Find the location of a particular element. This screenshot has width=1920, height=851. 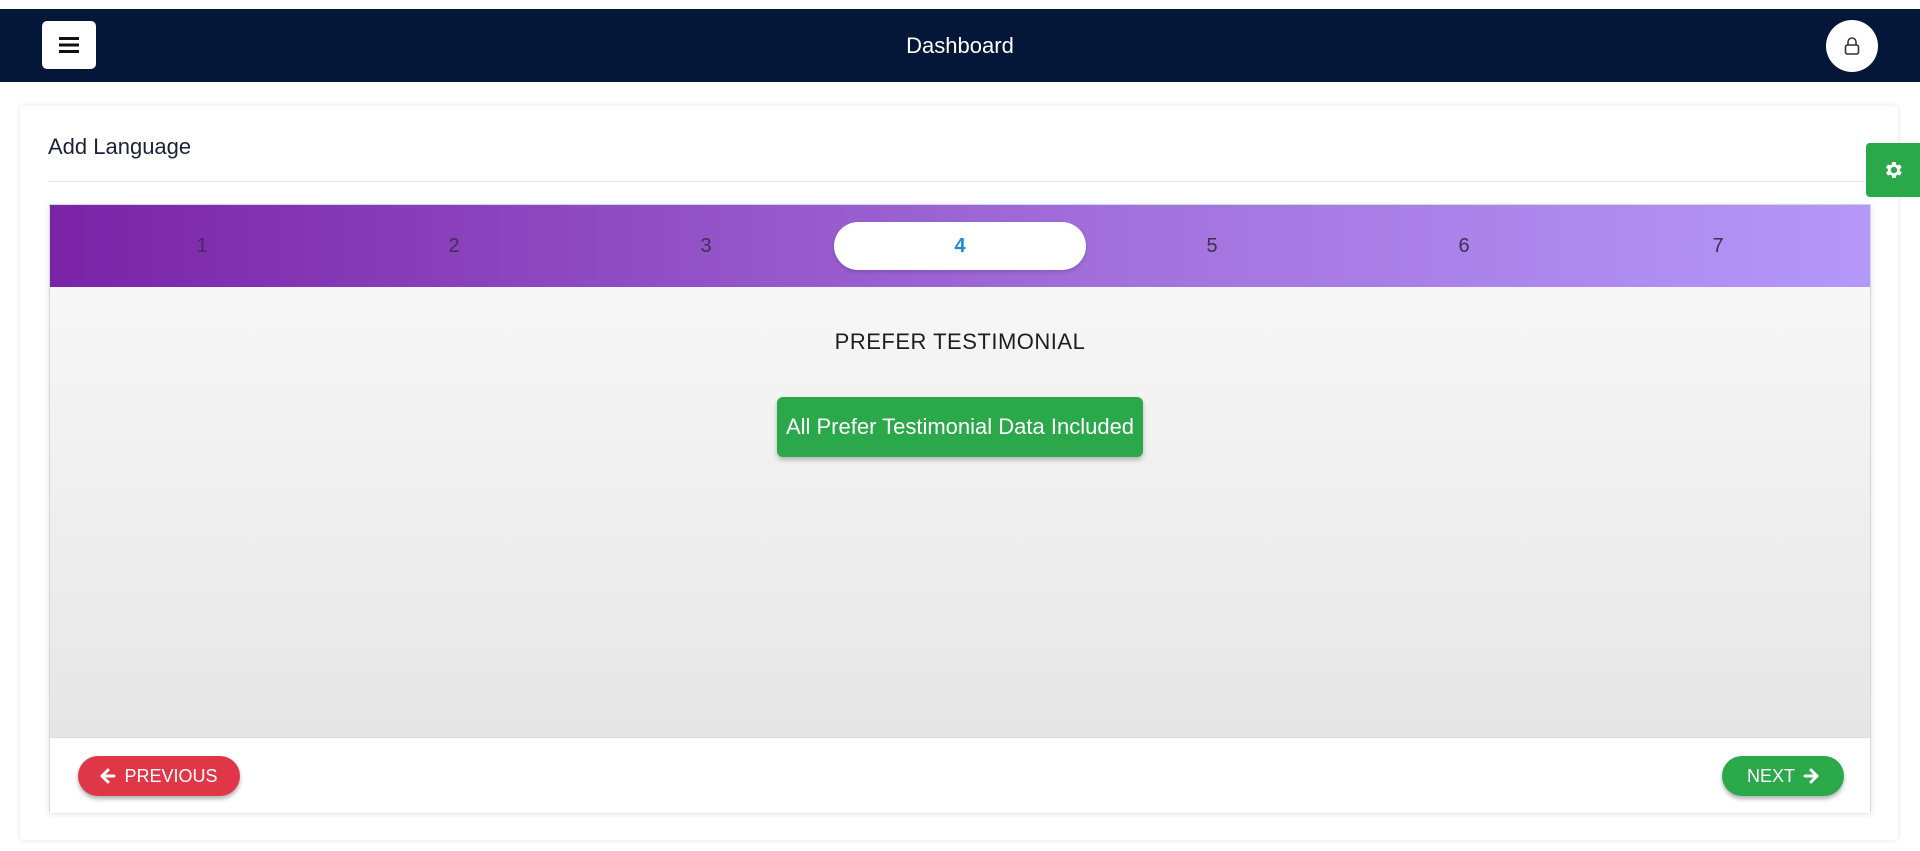

top-navbar: Dashboard is located at coordinates (960, 45).